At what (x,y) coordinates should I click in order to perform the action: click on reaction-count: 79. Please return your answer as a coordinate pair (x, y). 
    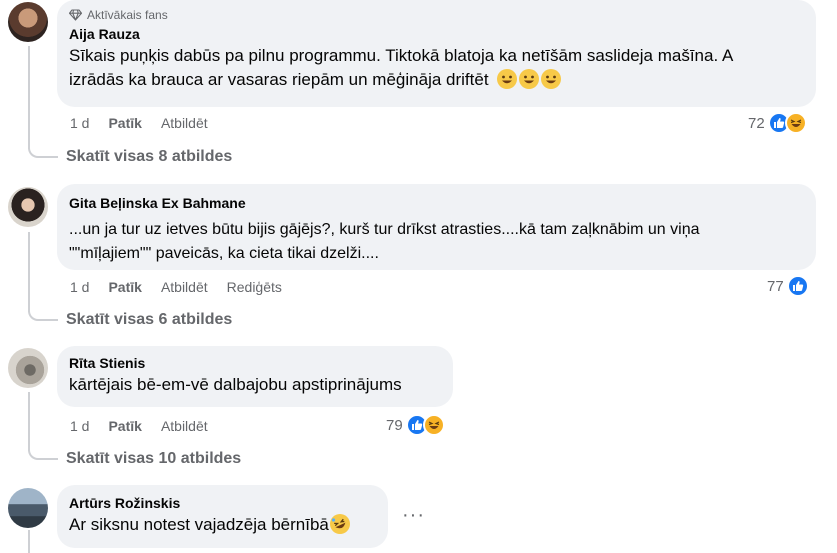
    Looking at the image, I should click on (394, 425).